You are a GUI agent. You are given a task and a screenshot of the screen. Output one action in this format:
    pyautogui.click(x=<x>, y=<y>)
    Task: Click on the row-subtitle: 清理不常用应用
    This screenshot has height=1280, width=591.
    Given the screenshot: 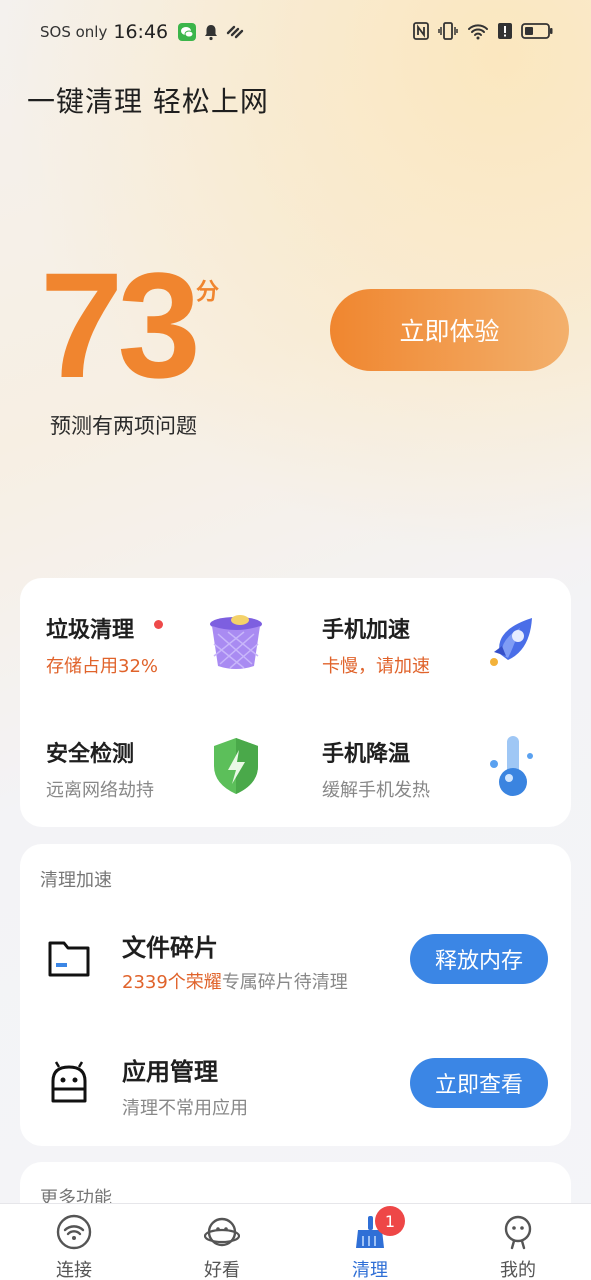 What is the action you would take?
    pyautogui.click(x=185, y=1108)
    